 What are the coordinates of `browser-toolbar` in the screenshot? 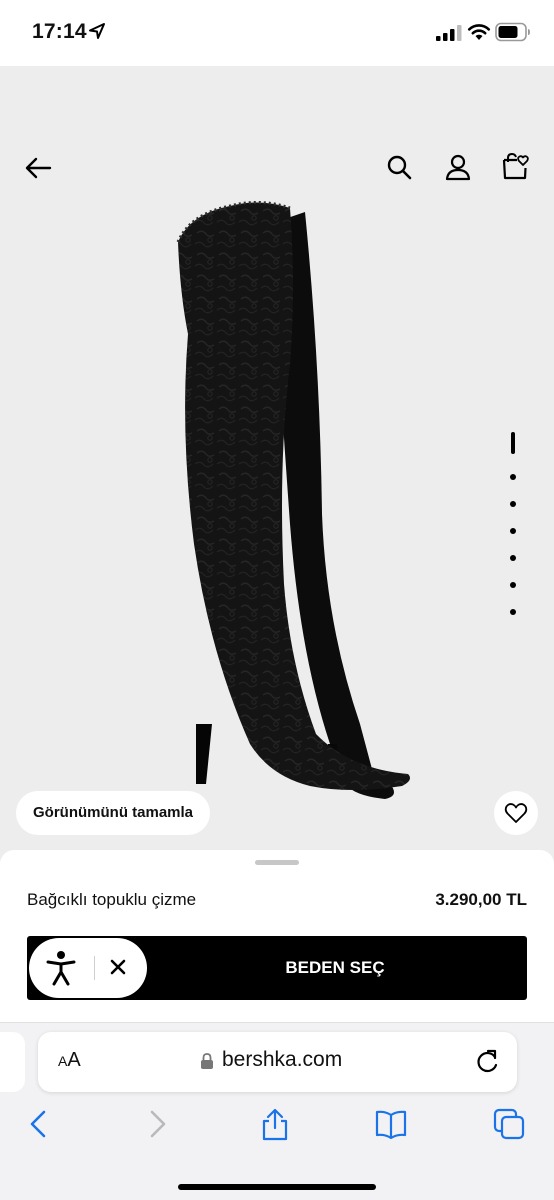 It's located at (277, 1129).